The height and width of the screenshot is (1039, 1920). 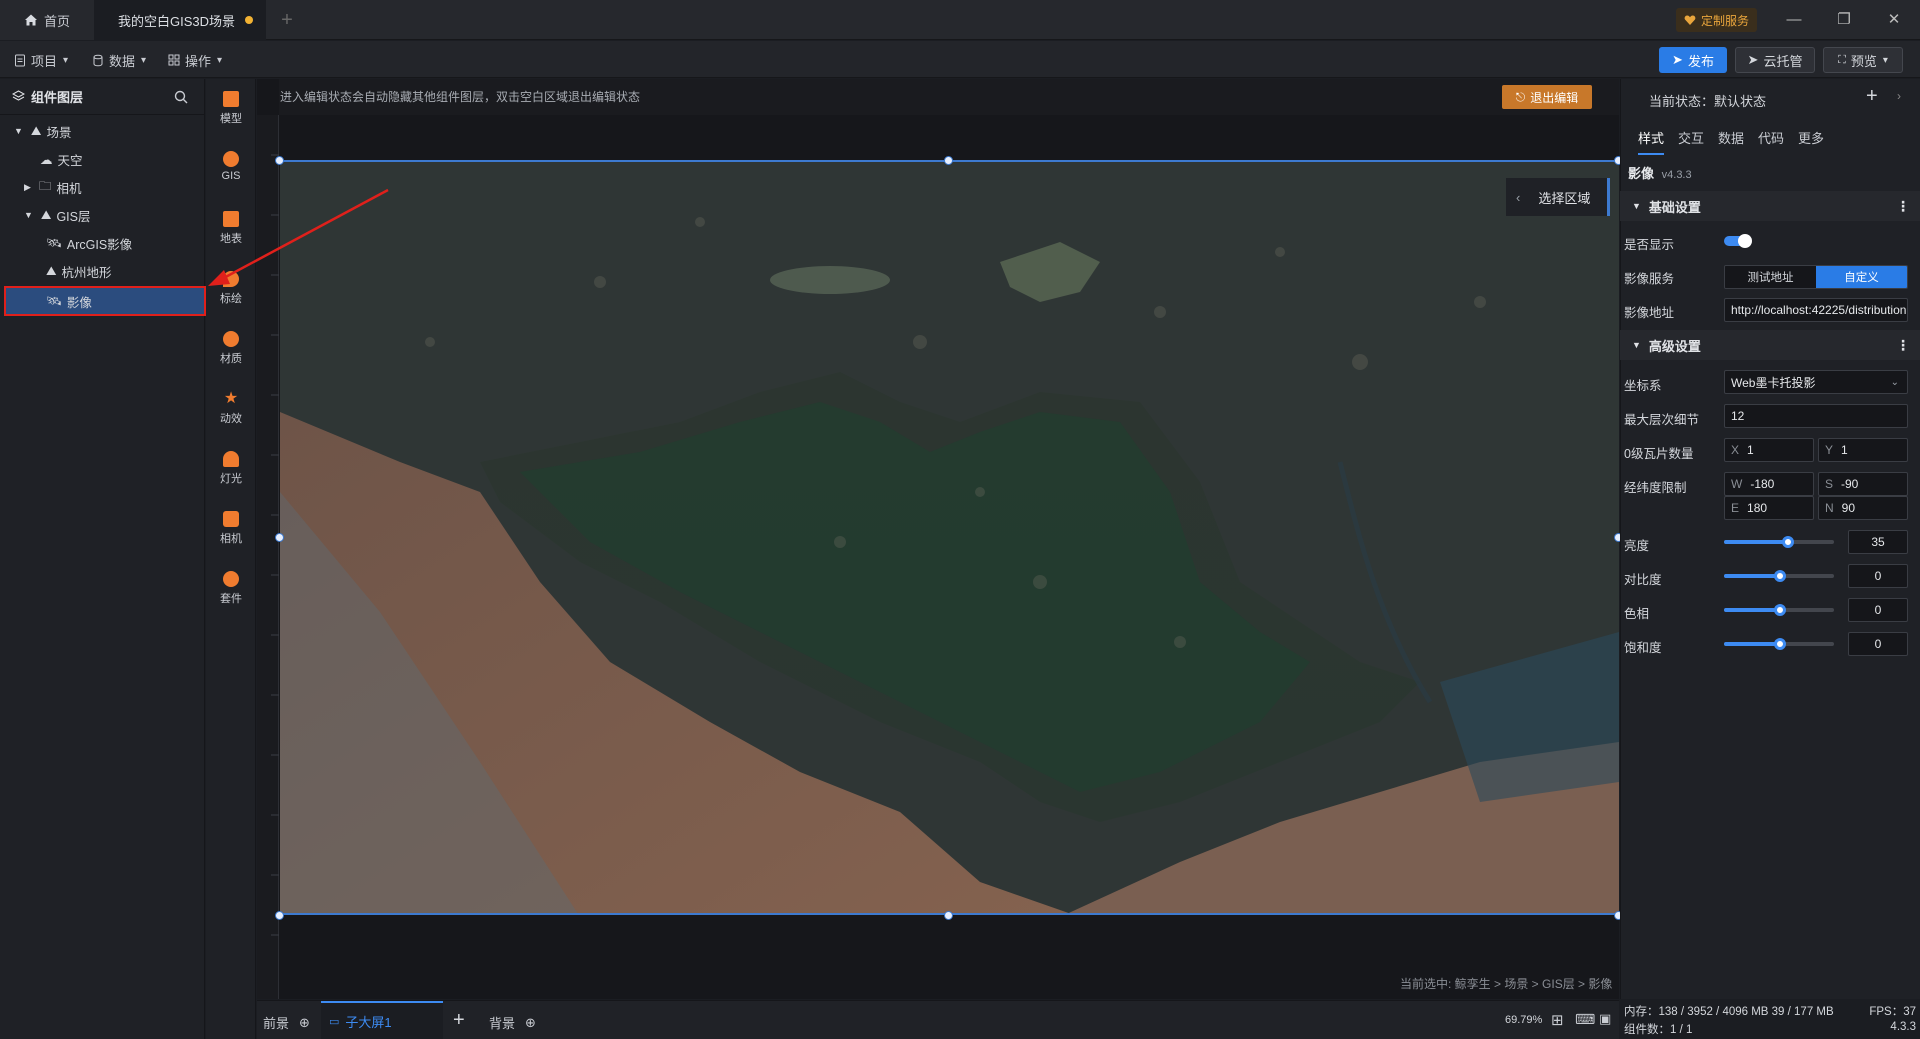 What do you see at coordinates (1523, 1020) in the screenshot?
I see `zoom-level: 69.79%` at bounding box center [1523, 1020].